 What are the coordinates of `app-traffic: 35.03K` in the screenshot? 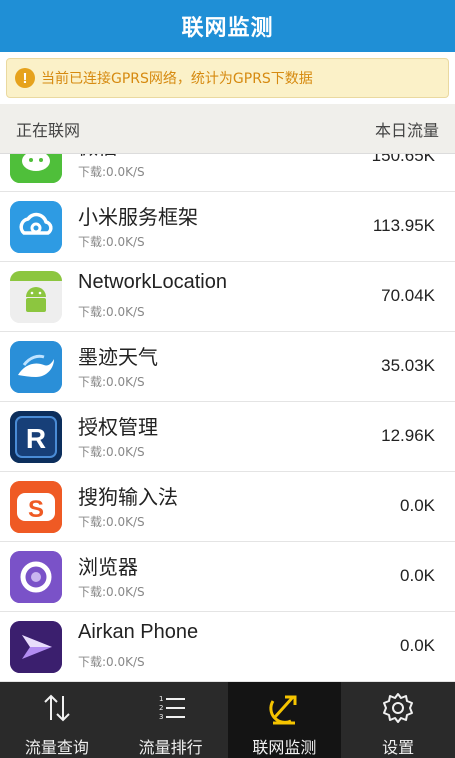 It's located at (408, 365).